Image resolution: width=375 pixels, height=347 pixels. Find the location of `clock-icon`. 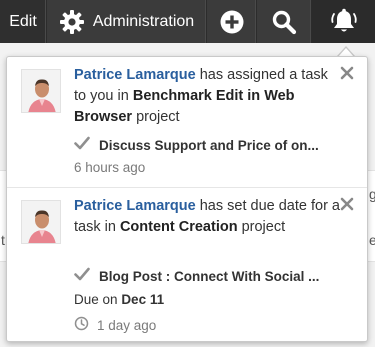

clock-icon is located at coordinates (81, 325).